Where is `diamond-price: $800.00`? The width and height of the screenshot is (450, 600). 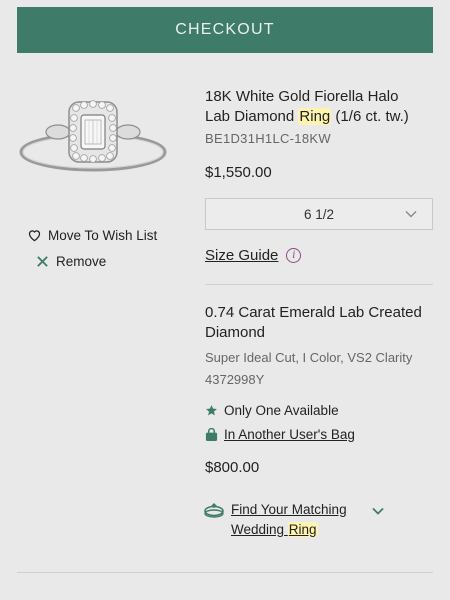
diamond-price: $800.00 is located at coordinates (232, 467).